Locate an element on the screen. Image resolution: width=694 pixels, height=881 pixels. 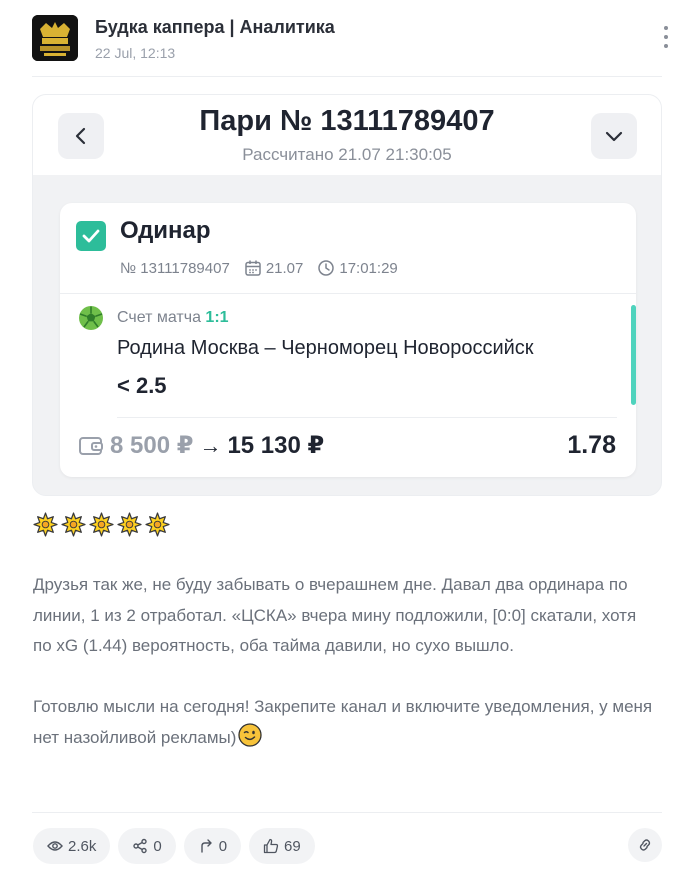
stake-row: 8 500 ₽ → 15 130 ₽ is located at coordinates (201, 445).